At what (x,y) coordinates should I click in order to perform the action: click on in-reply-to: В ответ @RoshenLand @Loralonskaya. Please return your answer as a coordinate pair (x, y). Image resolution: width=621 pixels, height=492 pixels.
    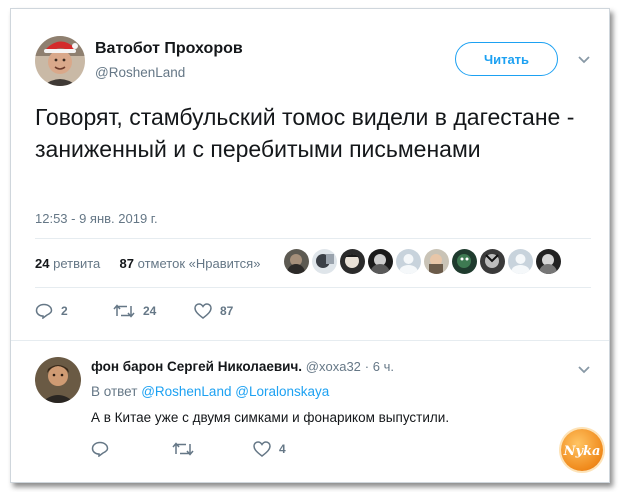
    Looking at the image, I should click on (210, 391).